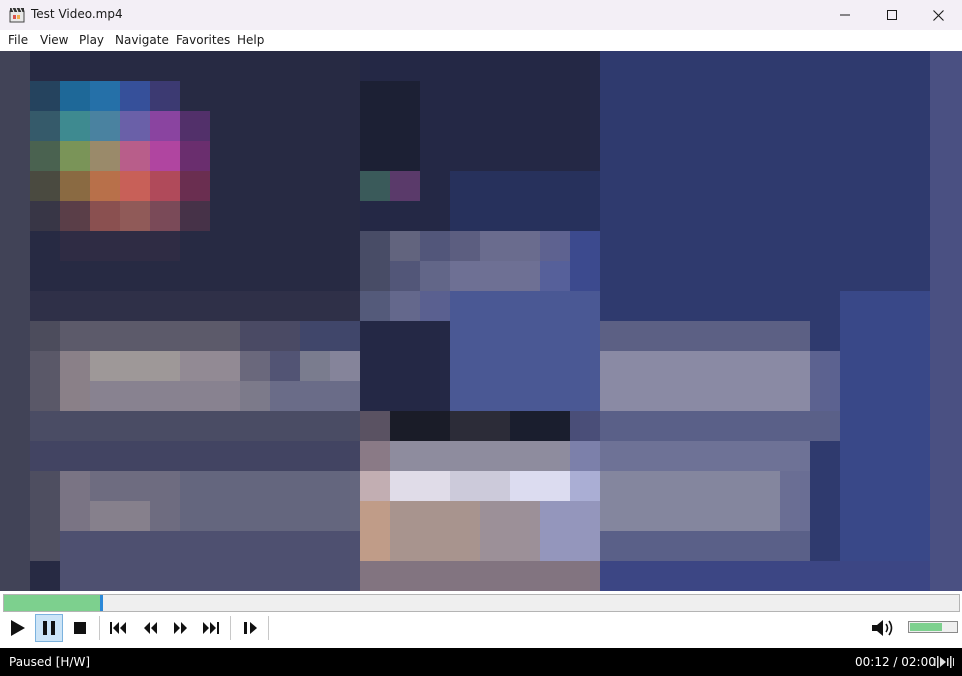 The image size is (962, 676). Describe the element at coordinates (895, 662) in the screenshot. I see `time-display: 00:12 / 02:00` at that location.